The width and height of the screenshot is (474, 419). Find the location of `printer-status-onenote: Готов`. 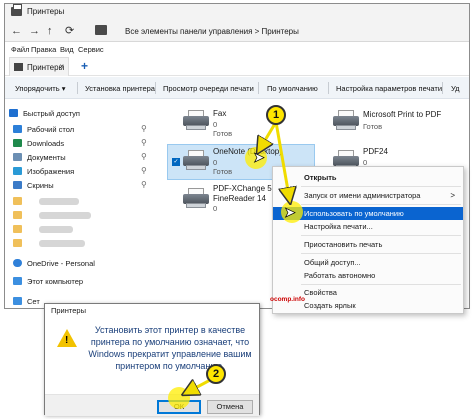

printer-status-onenote: Готов is located at coordinates (223, 171).